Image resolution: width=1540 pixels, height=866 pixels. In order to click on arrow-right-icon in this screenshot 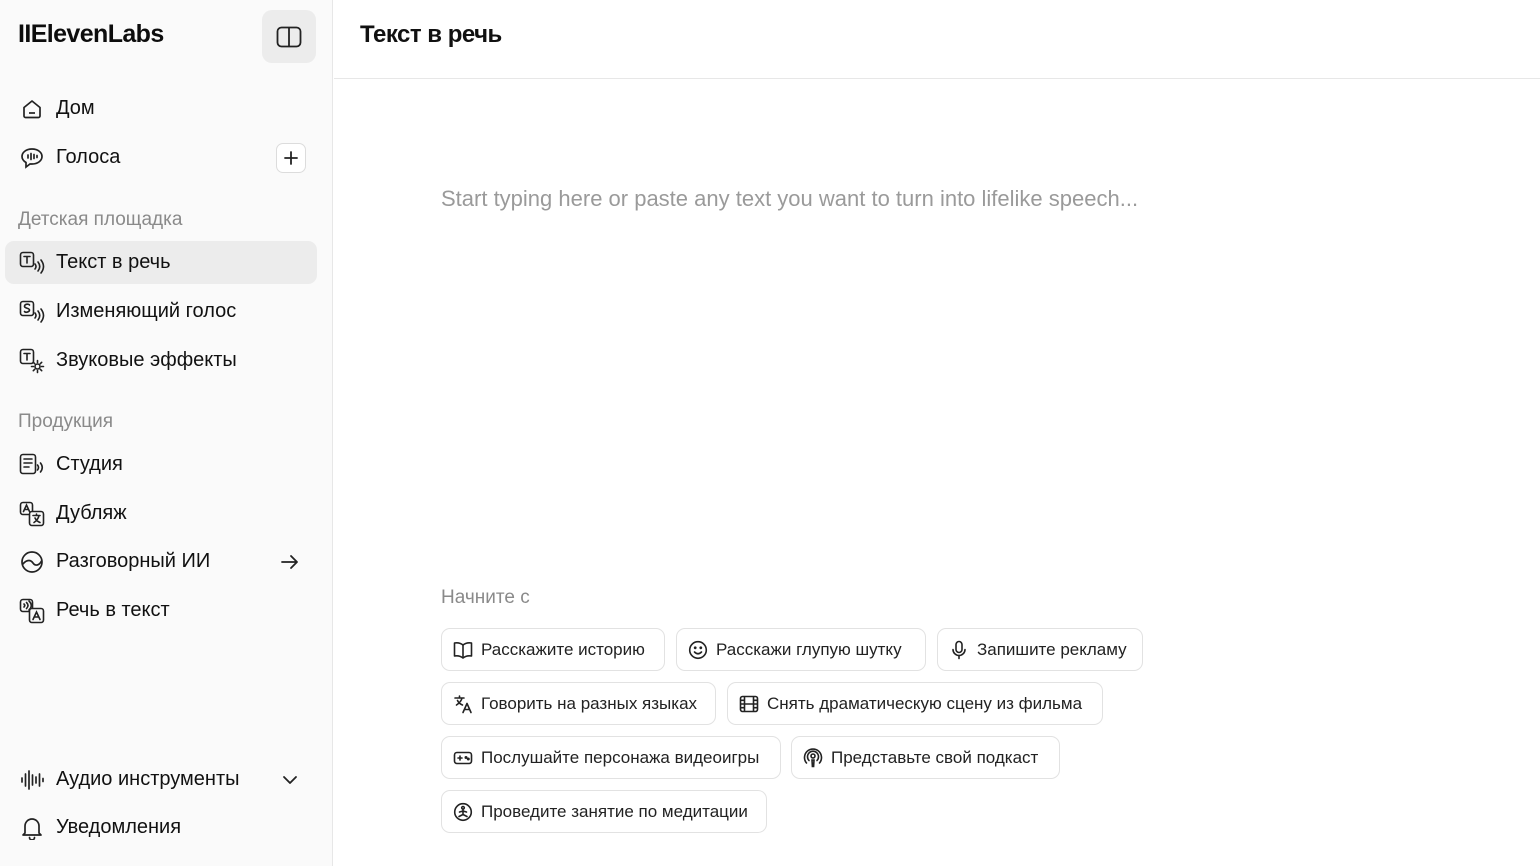, I will do `click(290, 562)`.